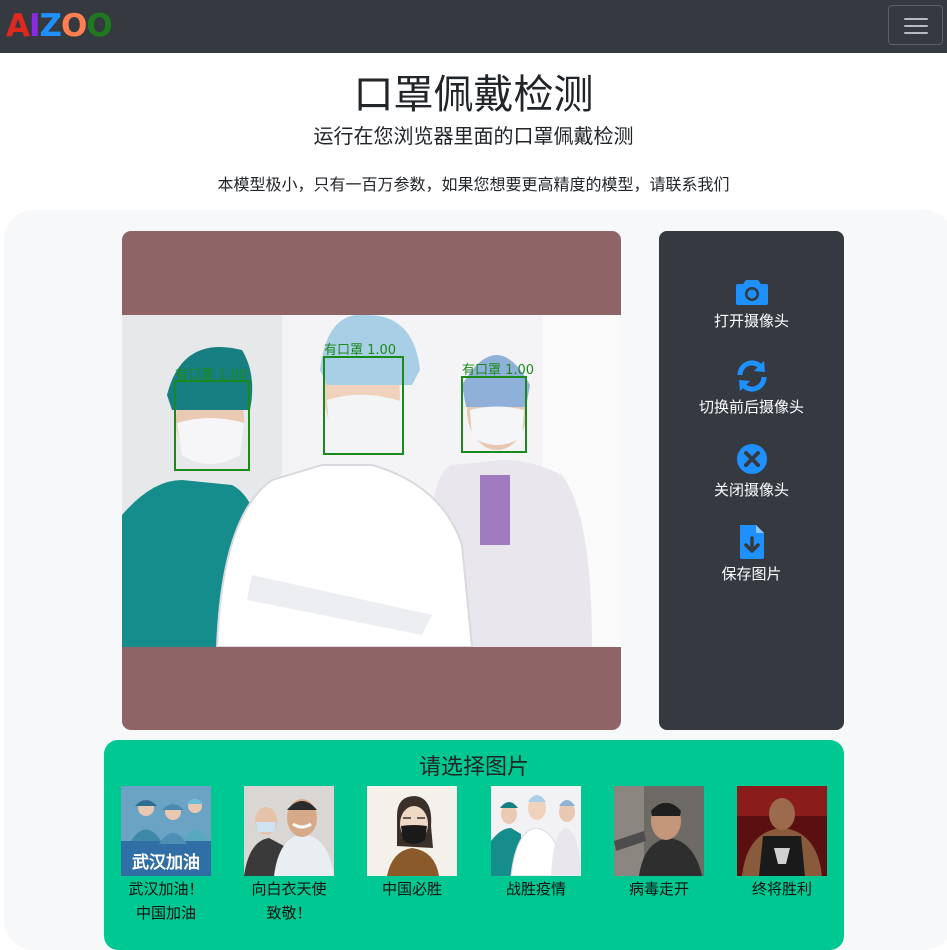 The width and height of the screenshot is (947, 950). What do you see at coordinates (751, 376) in the screenshot?
I see `sync-icon` at bounding box center [751, 376].